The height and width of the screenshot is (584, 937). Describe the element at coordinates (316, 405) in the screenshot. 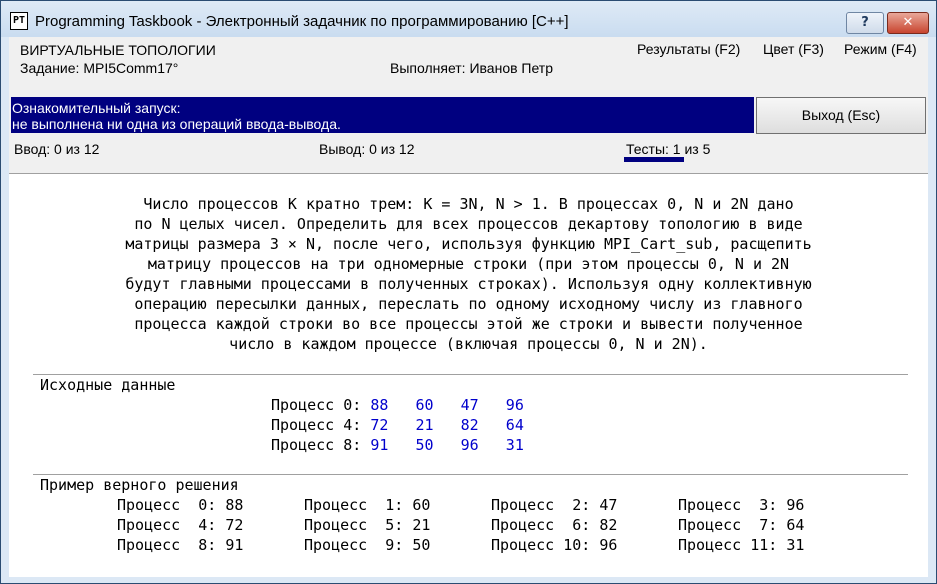

I see `input-row-label: Процесс 0:` at that location.